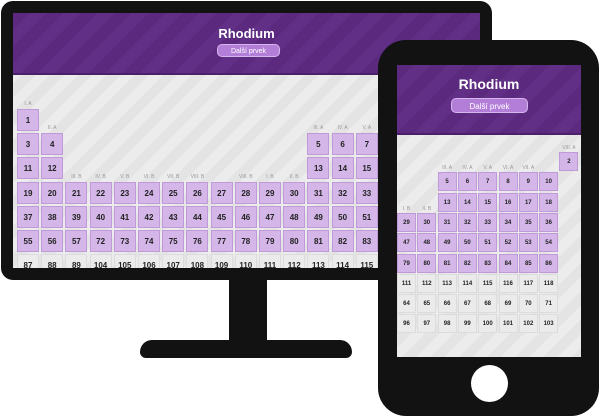 The height and width of the screenshot is (417, 600). I want to click on element-cell-76: 76, so click(197, 241).